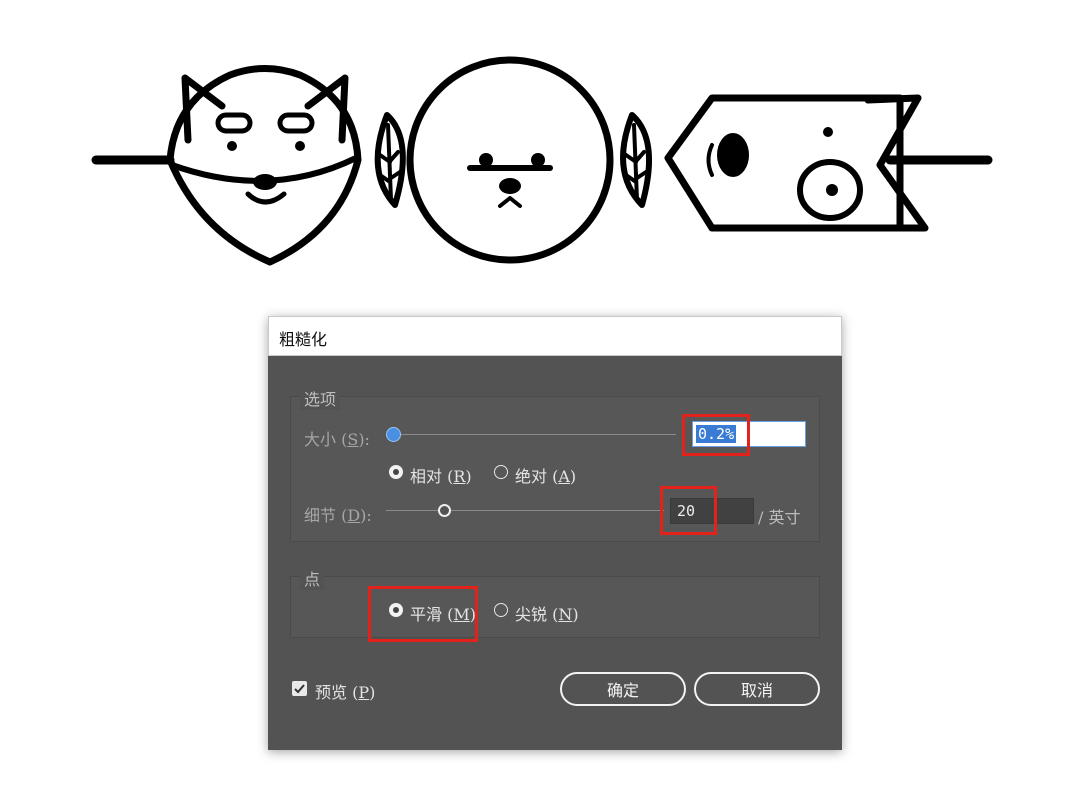  Describe the element at coordinates (779, 517) in the screenshot. I see `detail-unit: / 英寸` at that location.